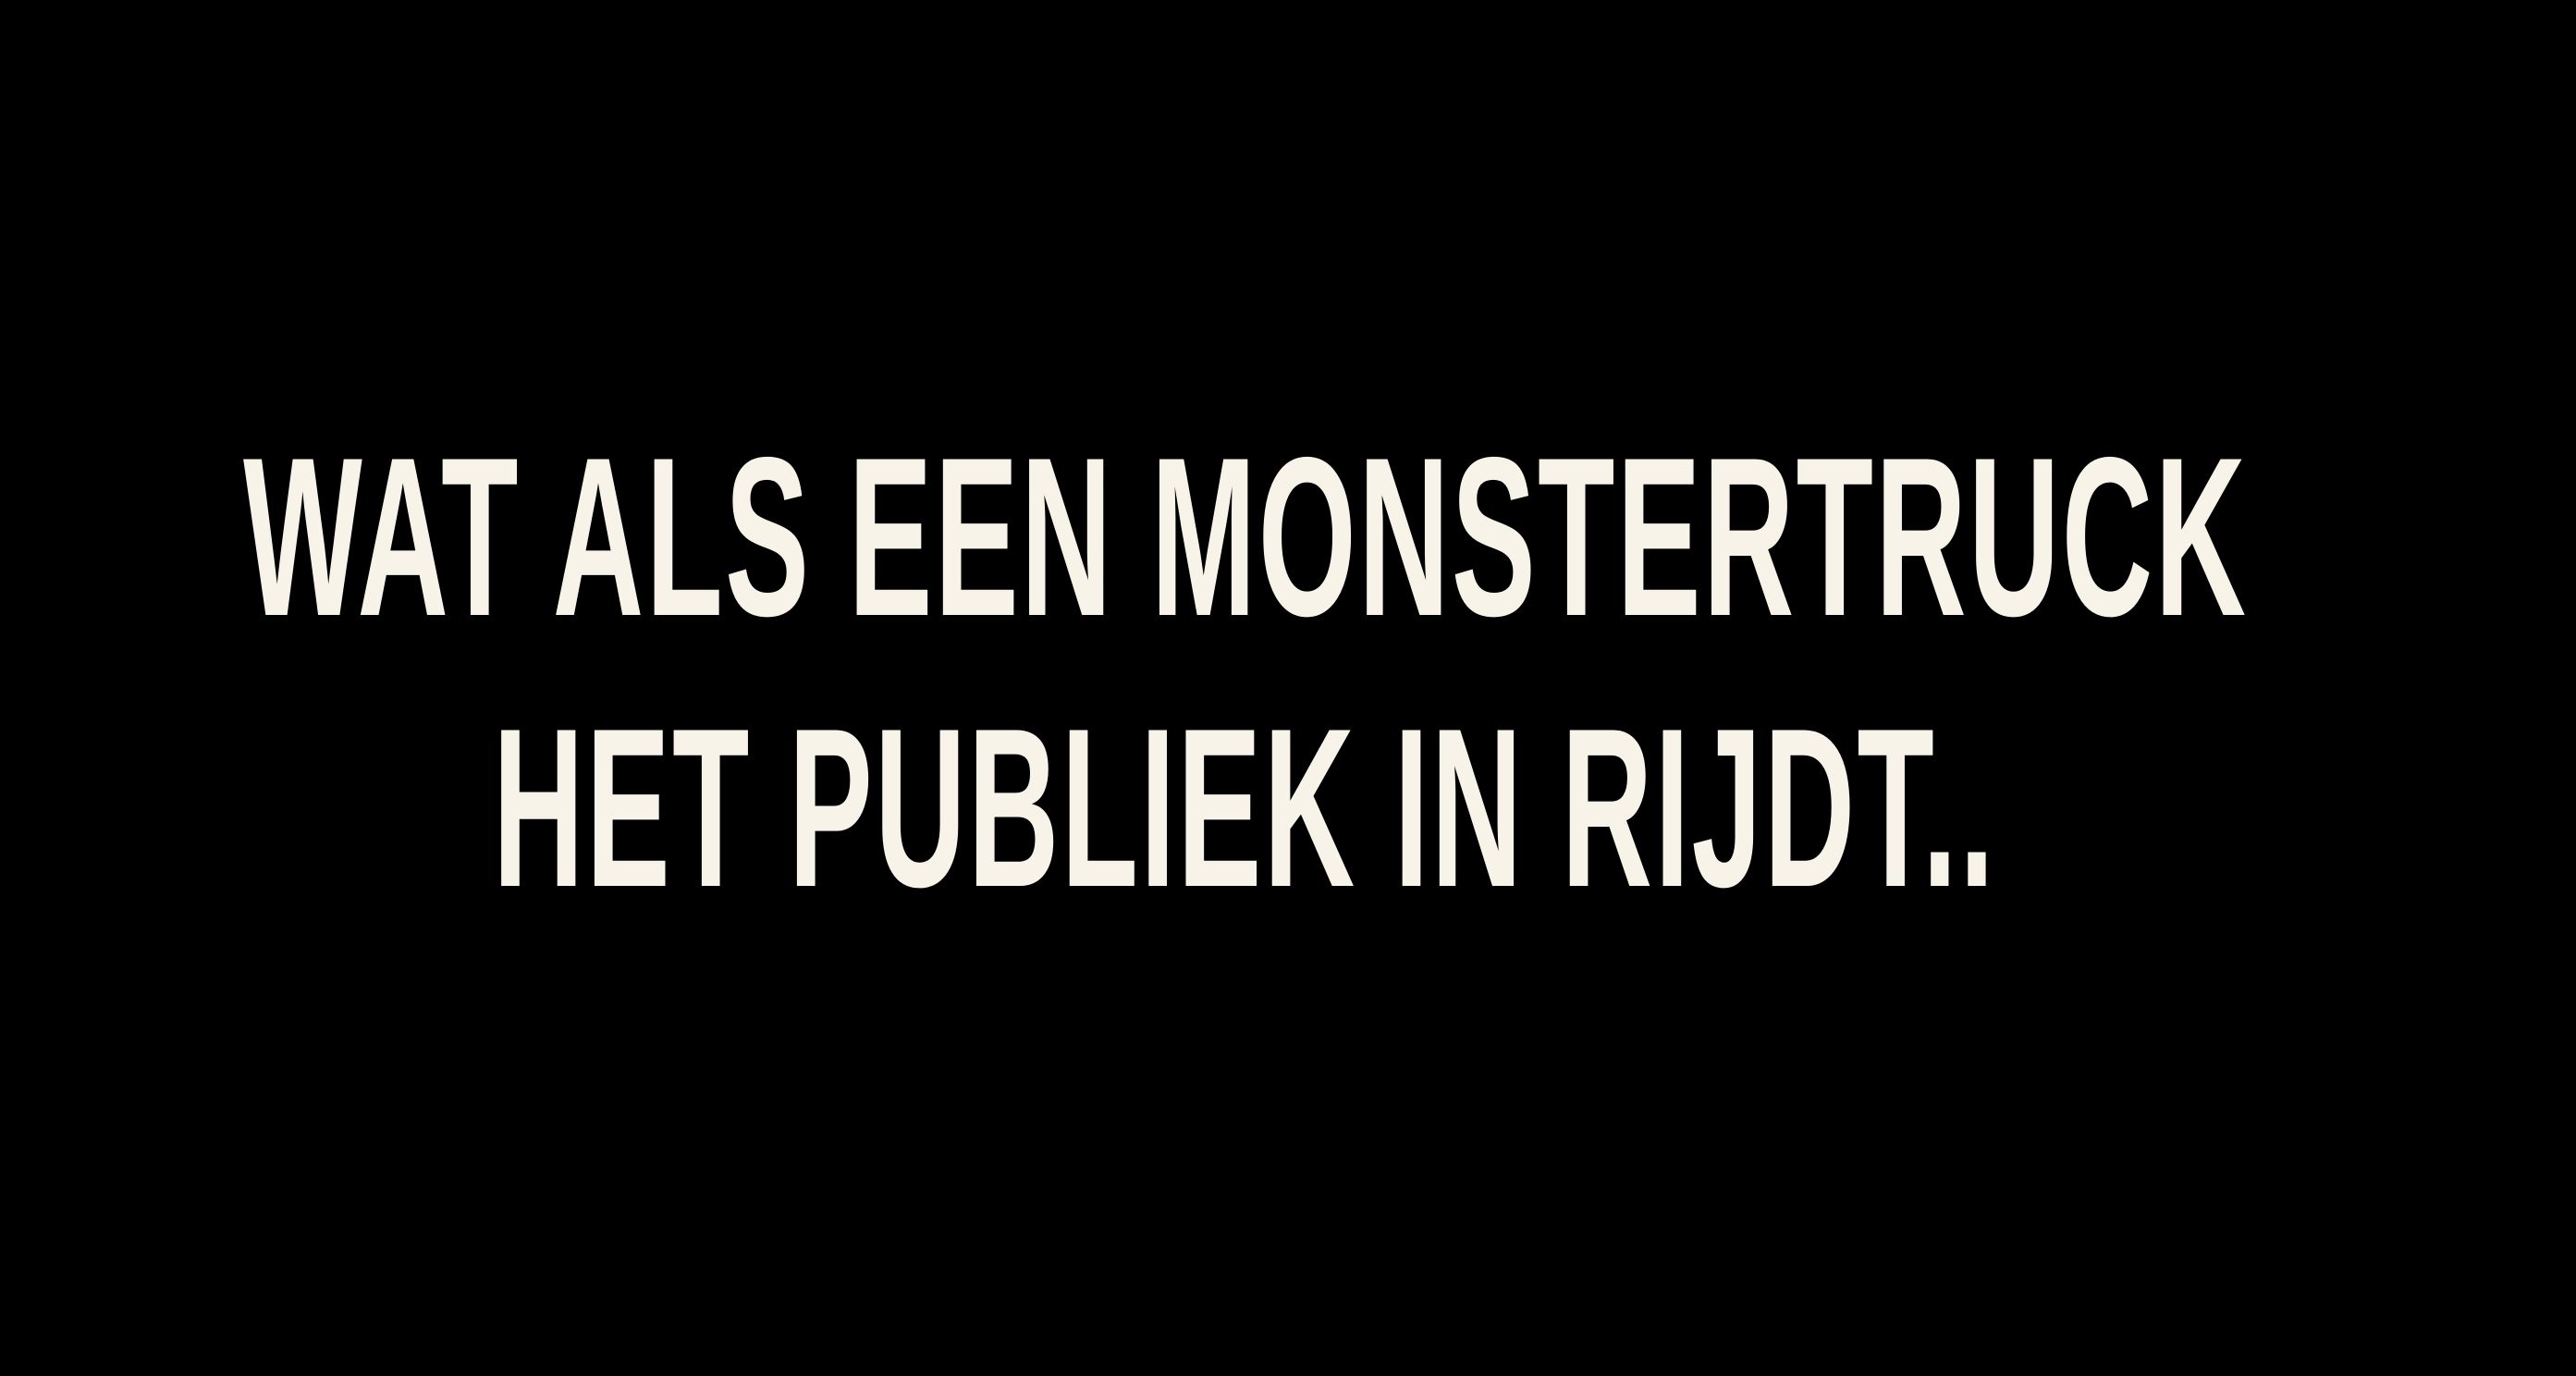 This screenshot has height=1376, width=2576. Describe the element at coordinates (1246, 536) in the screenshot. I see `title-line-1: WAT ALS EEN MONSTERTRUCK` at that location.